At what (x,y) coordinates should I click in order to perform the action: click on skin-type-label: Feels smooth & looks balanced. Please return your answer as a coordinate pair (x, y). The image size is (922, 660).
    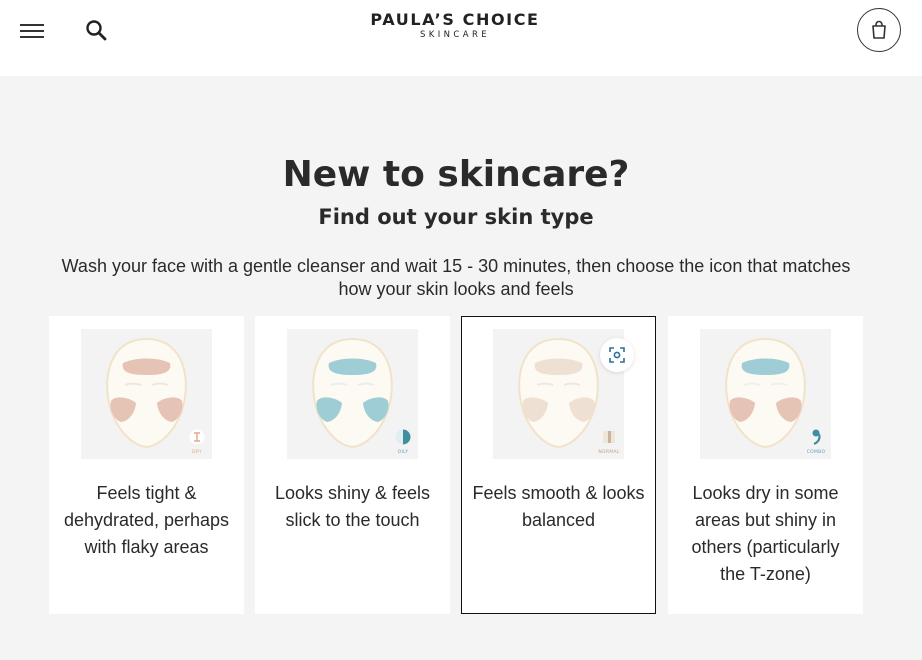
    Looking at the image, I should click on (558, 506).